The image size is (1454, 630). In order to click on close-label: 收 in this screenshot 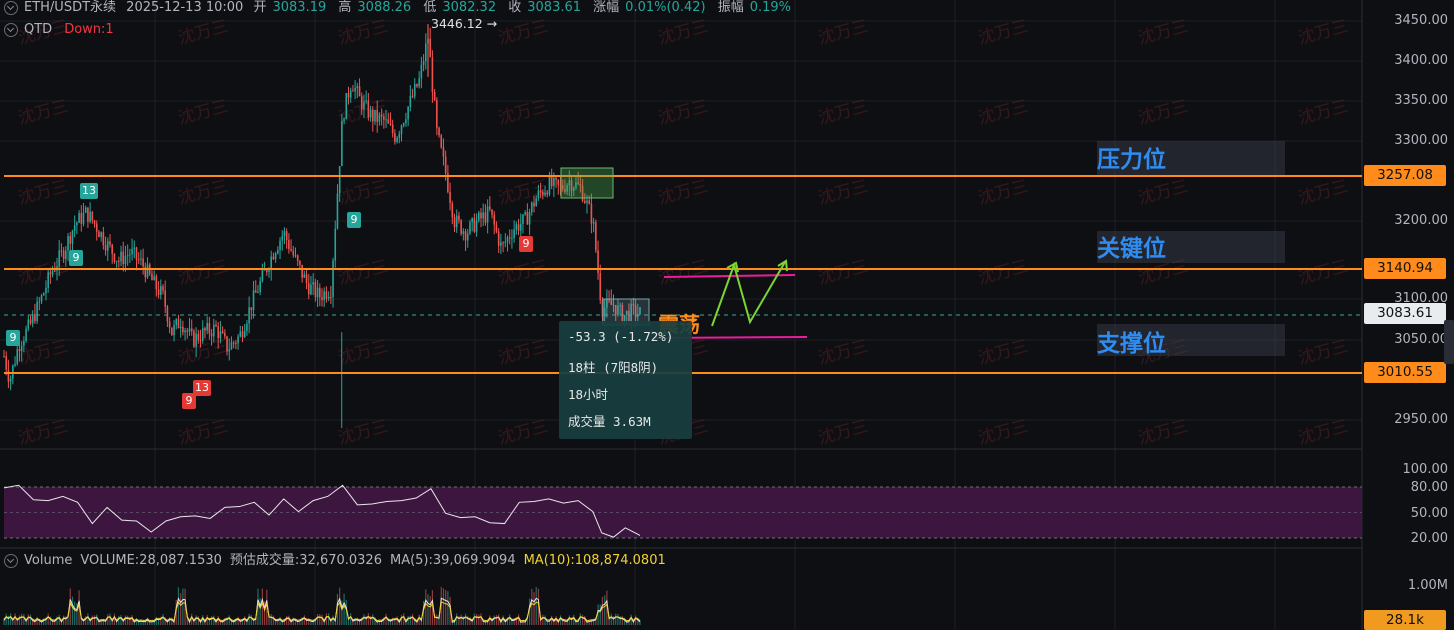, I will do `click(515, 7)`.